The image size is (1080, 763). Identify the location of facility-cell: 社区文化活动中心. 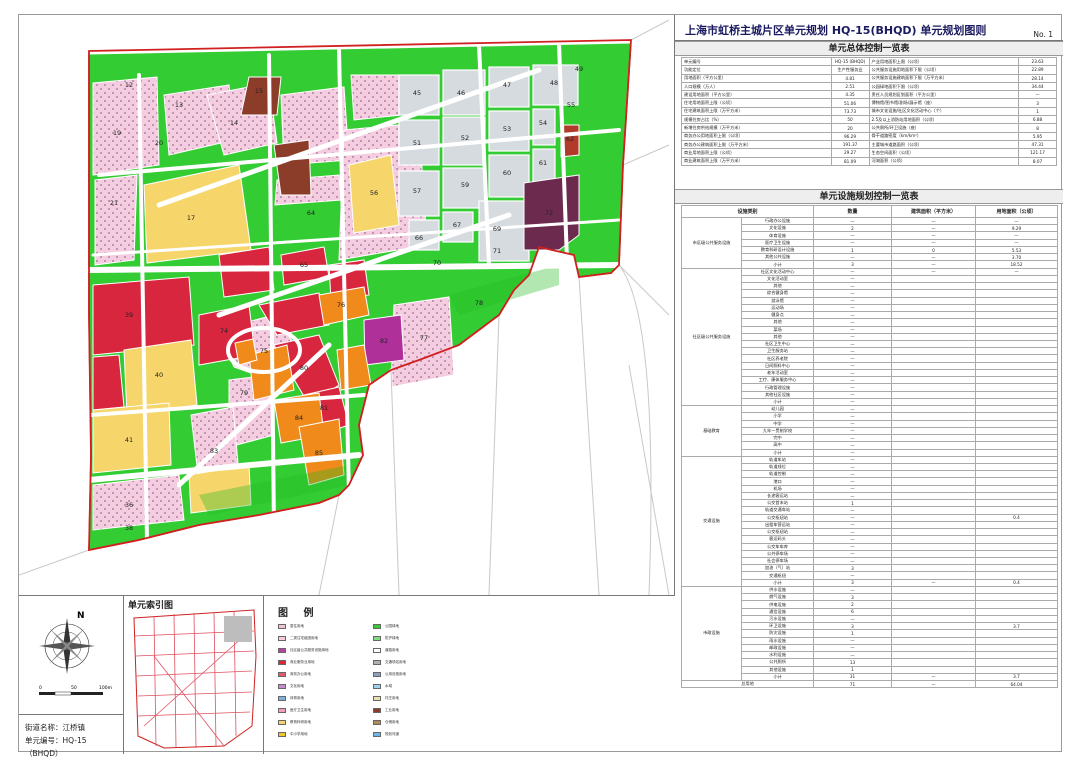
(777, 271).